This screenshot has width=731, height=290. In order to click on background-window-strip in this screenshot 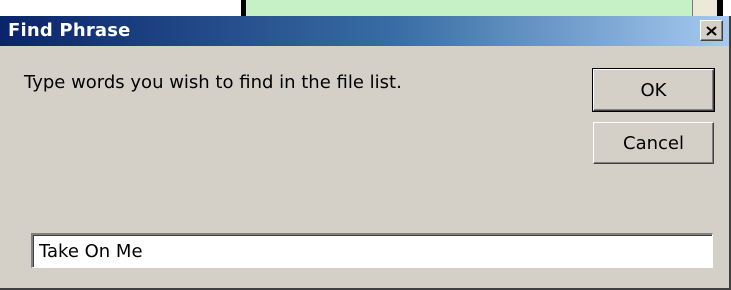, I will do `click(365, 8)`.